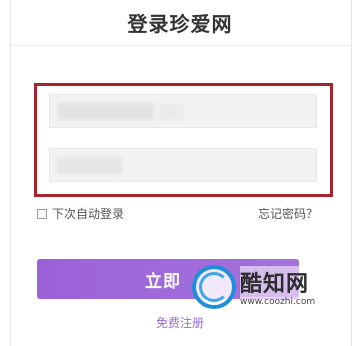  I want to click on password-field, so click(184, 165).